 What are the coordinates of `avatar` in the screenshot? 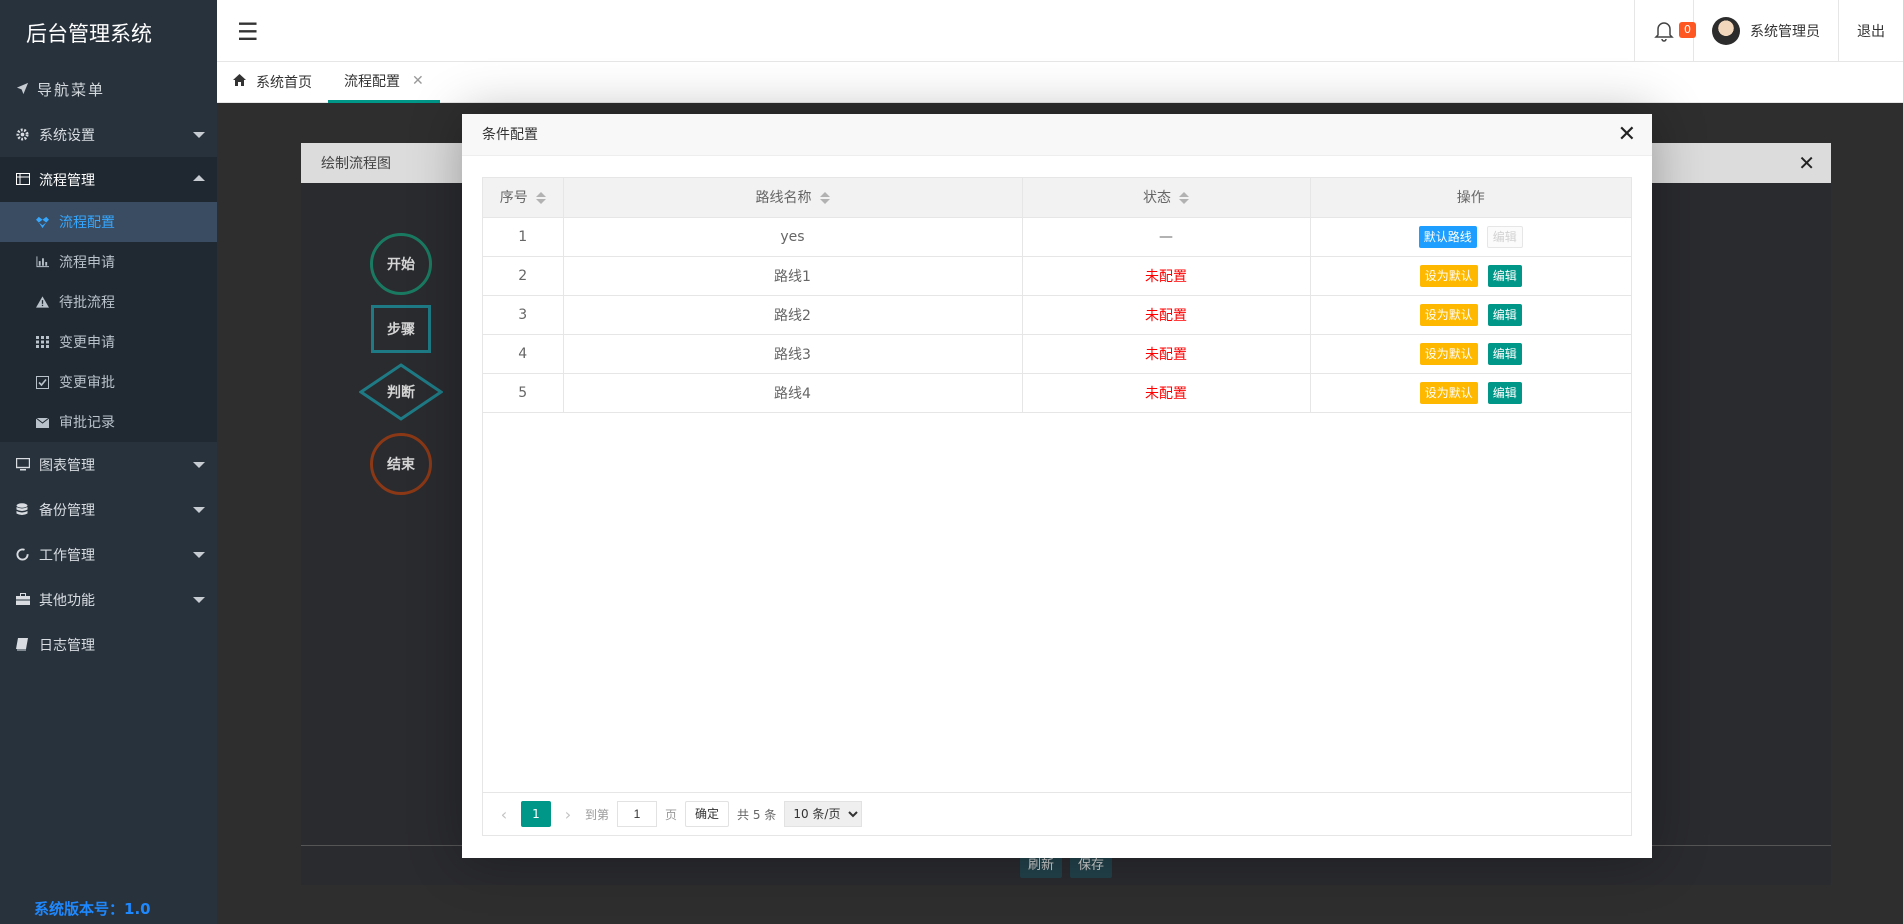 It's located at (1726, 31).